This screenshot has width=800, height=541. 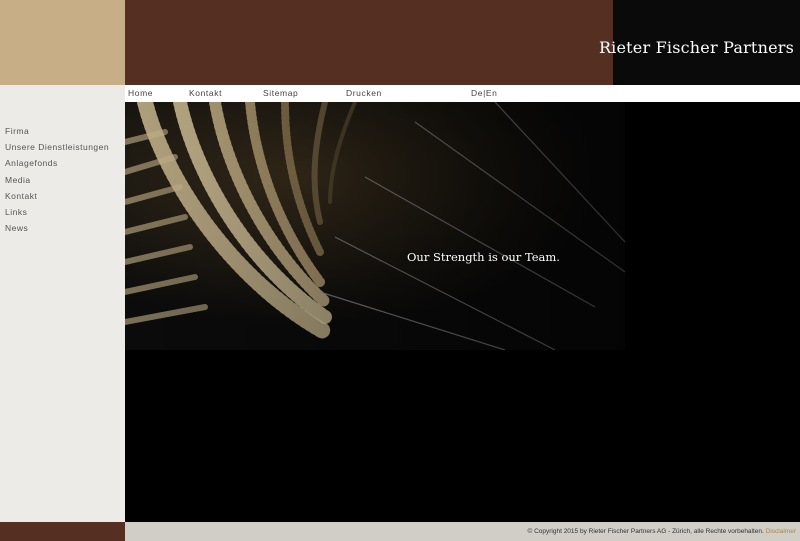 I want to click on nav-drucken-link: Drucken, so click(x=364, y=93).